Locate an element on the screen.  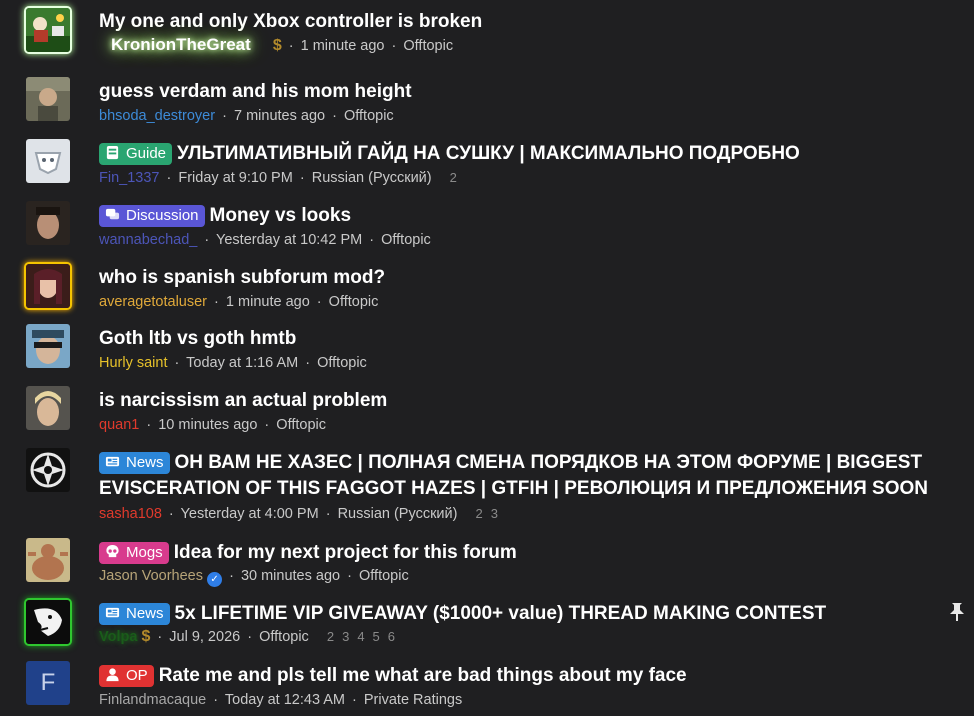
thread-time: Jul 9, 2026 is located at coordinates (204, 637).